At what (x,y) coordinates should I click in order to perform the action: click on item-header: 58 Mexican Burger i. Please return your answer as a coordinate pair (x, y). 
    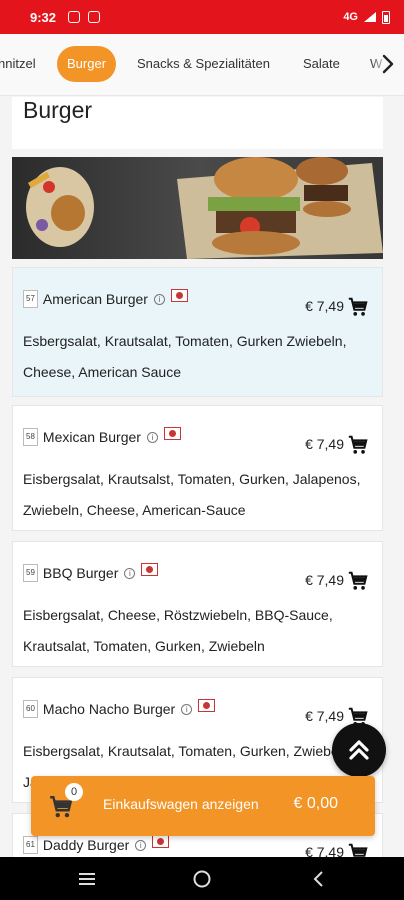
    Looking at the image, I should click on (102, 436).